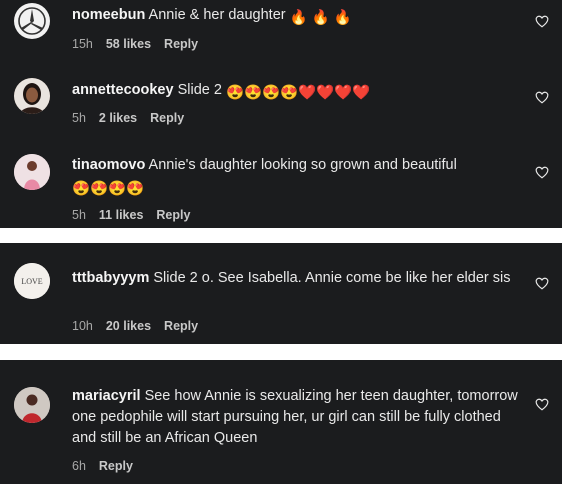 Image resolution: width=562 pixels, height=484 pixels. I want to click on comment-meta: 5h 11 likes Reply, so click(131, 215).